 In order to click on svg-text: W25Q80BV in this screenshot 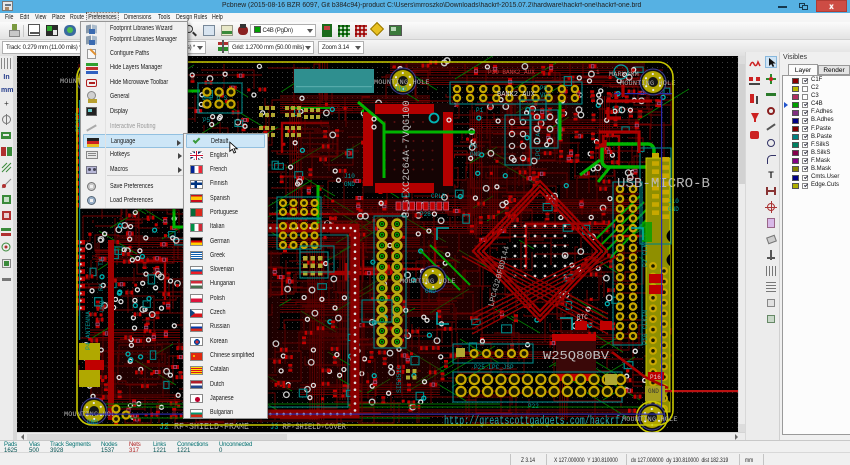, I will do `click(576, 356)`.